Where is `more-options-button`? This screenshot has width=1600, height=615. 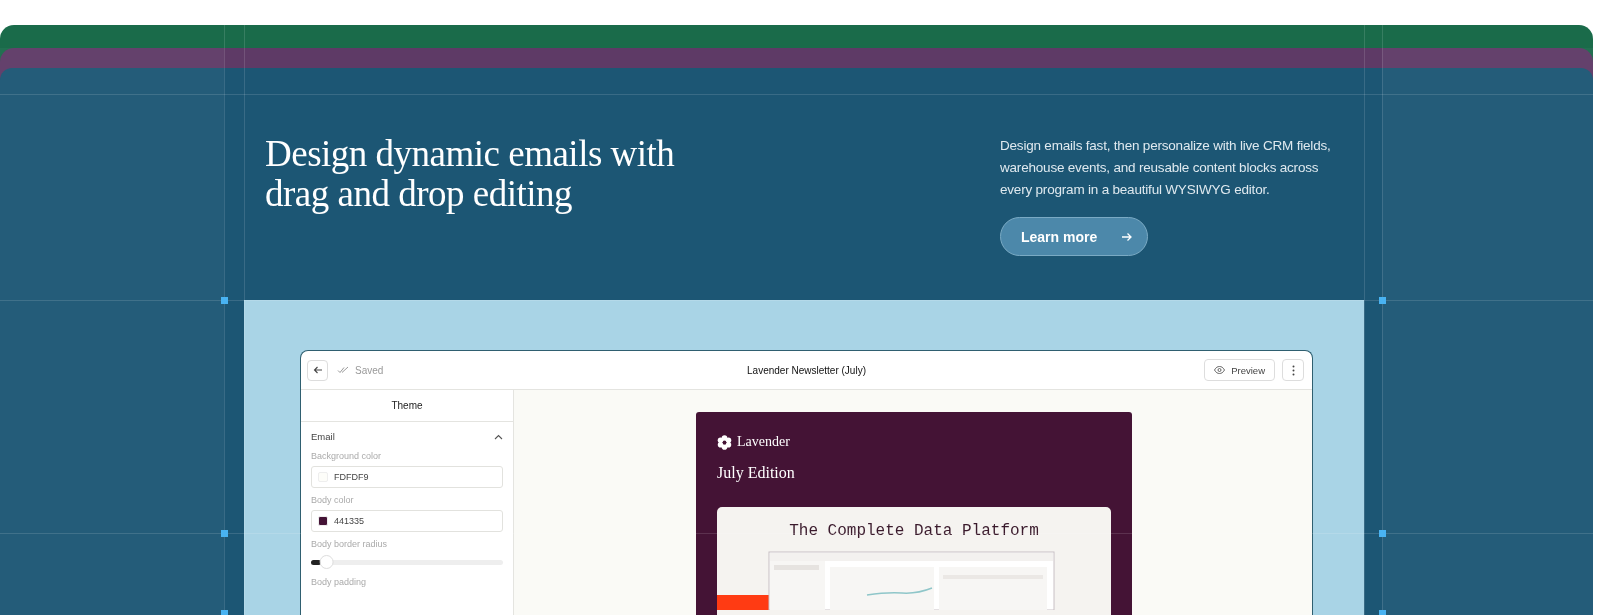 more-options-button is located at coordinates (1293, 370).